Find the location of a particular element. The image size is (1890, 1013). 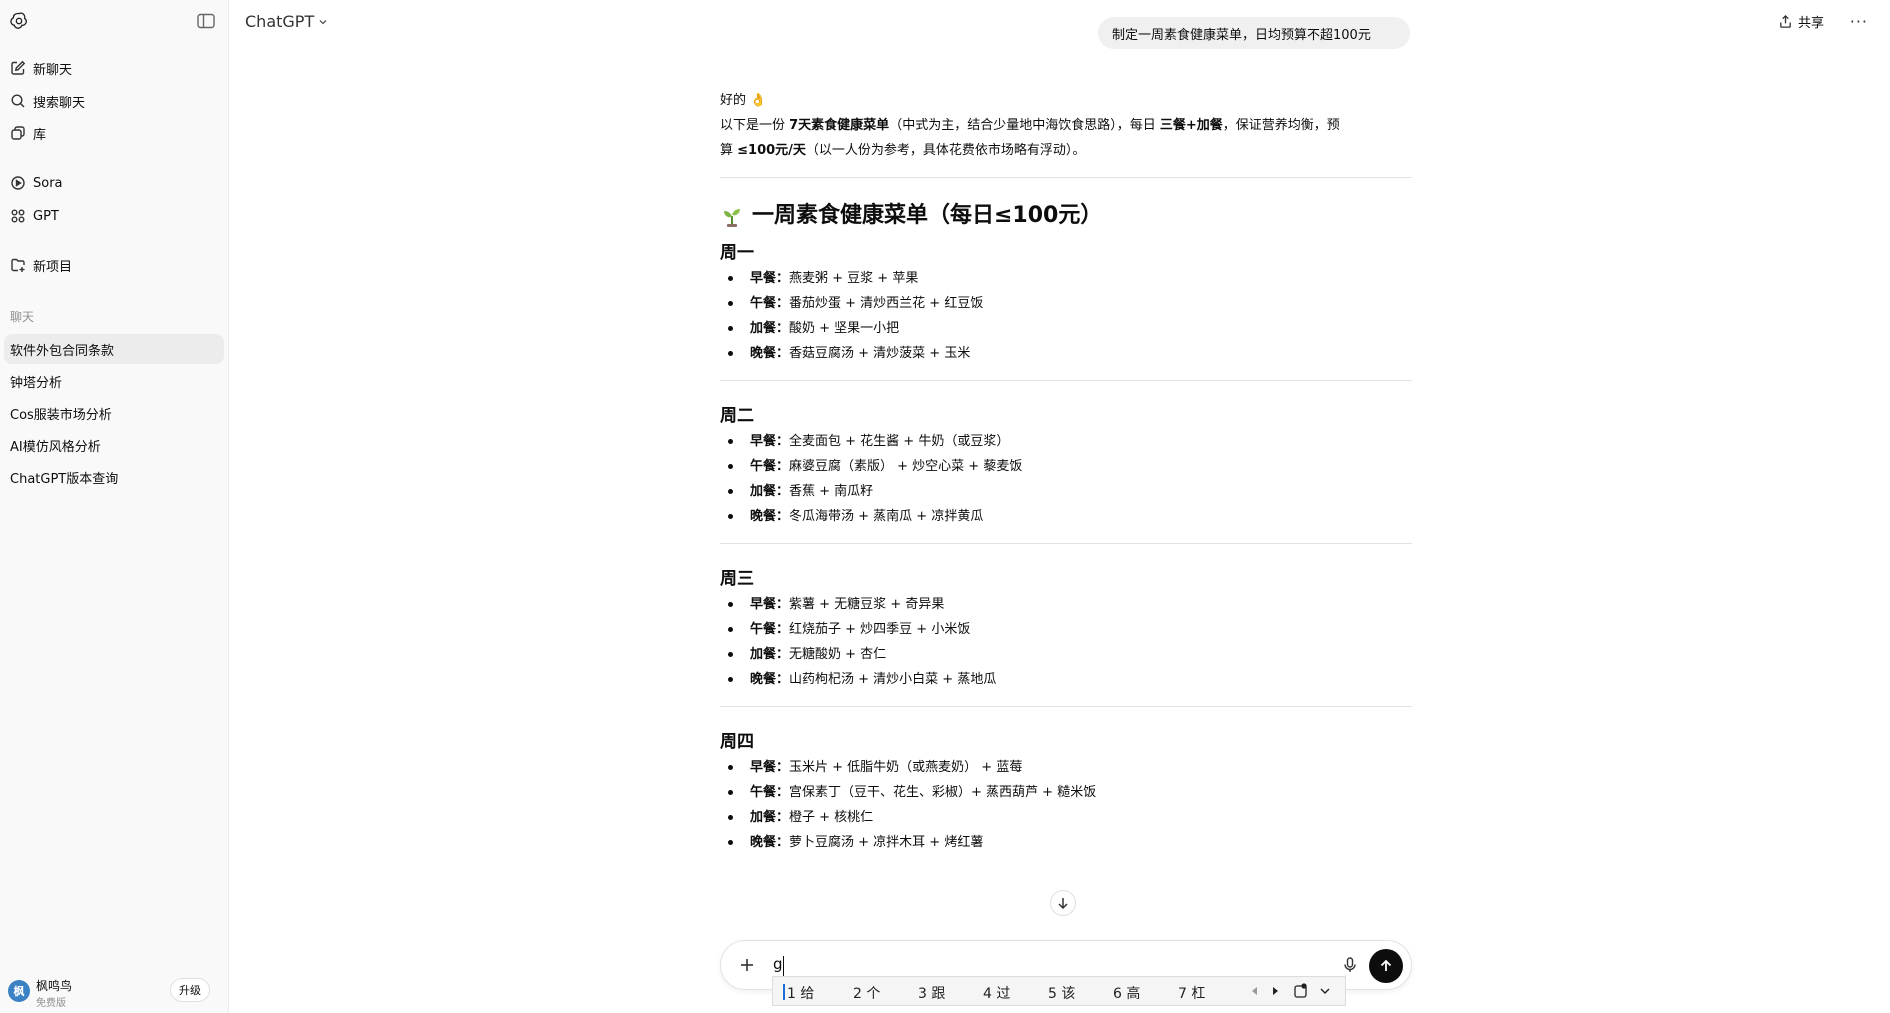

sidebar-item-gpt: GPT is located at coordinates (114, 216).